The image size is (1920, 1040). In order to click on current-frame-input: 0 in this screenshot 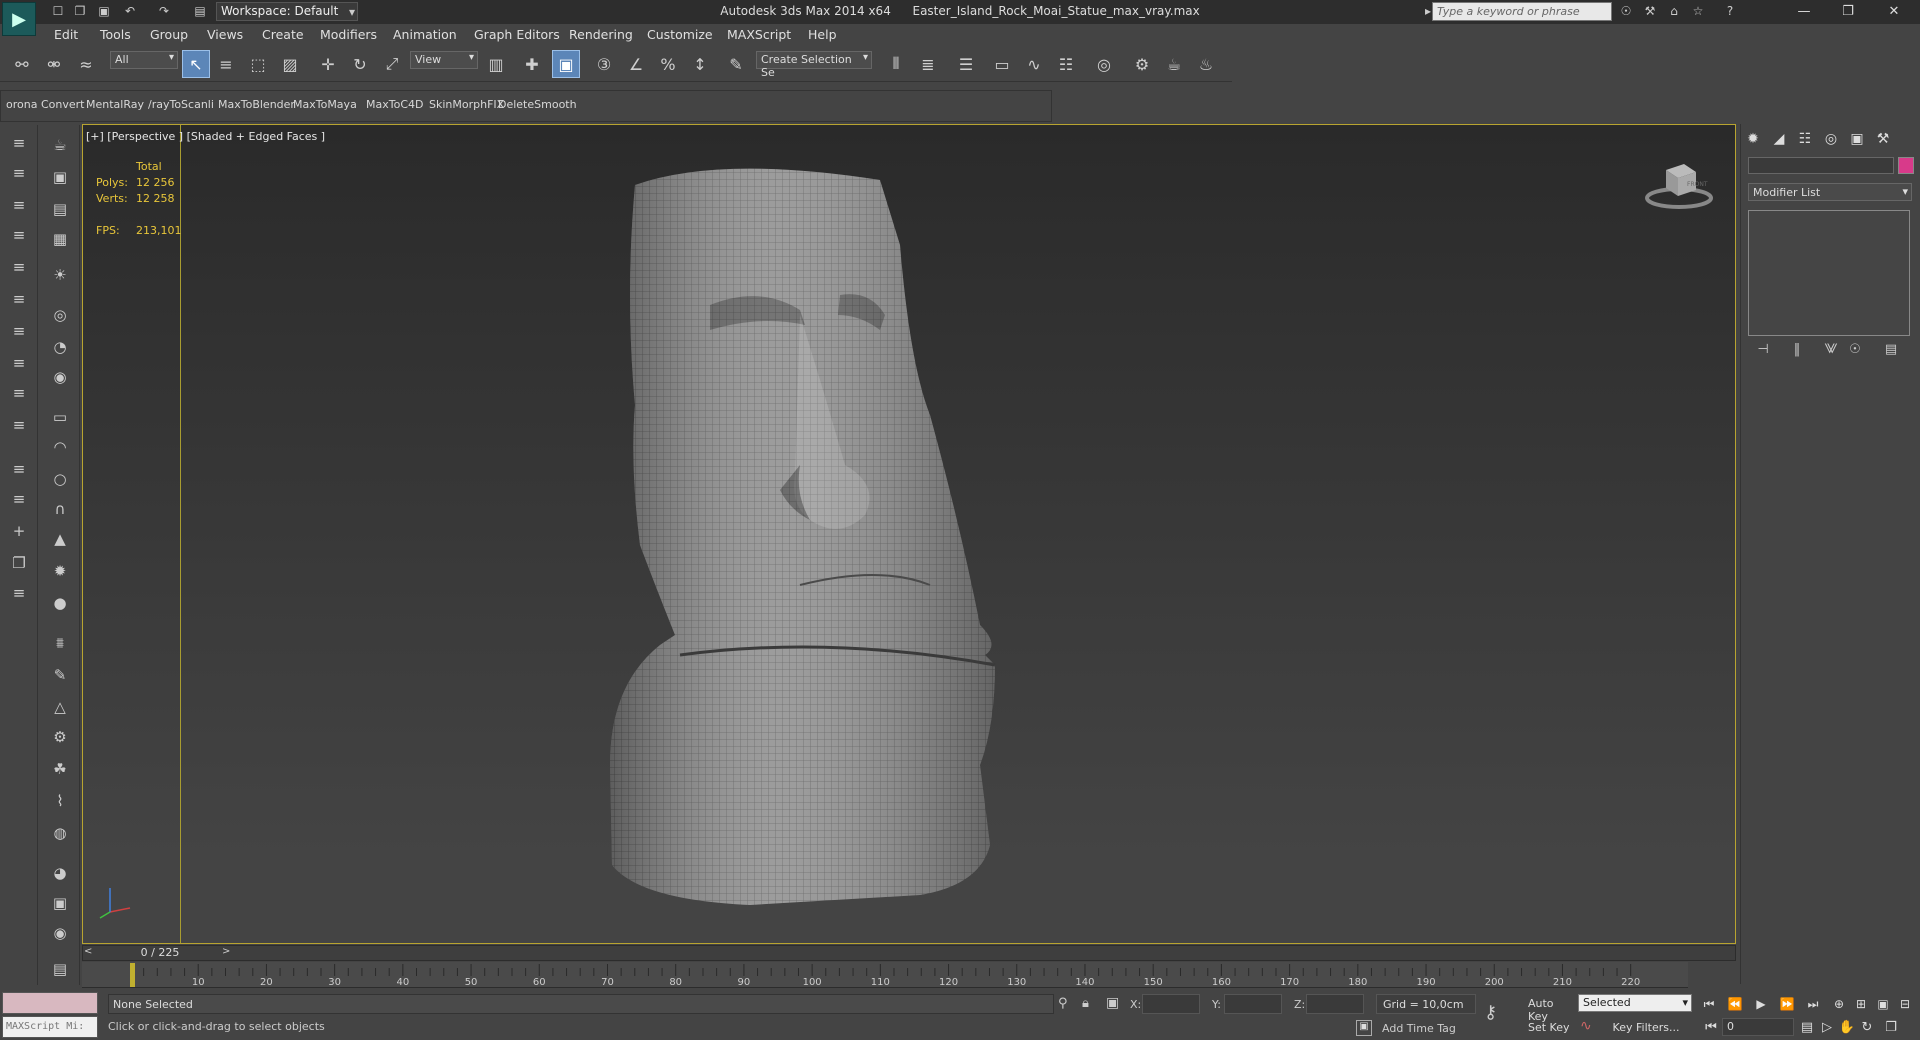, I will do `click(1758, 1027)`.